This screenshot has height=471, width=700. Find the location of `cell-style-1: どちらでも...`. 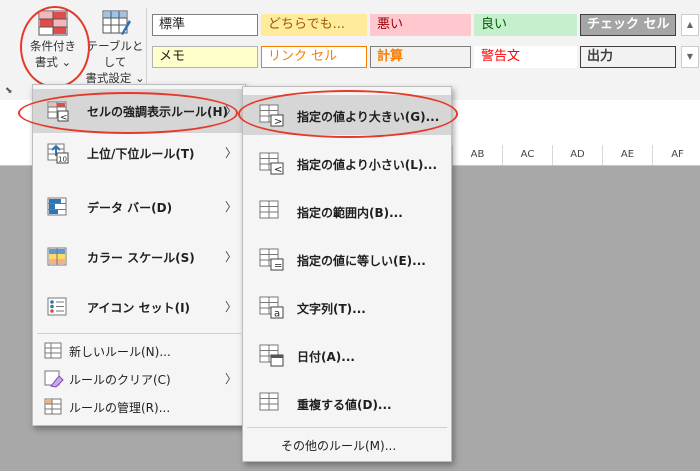

cell-style-1: どちらでも... is located at coordinates (314, 25).